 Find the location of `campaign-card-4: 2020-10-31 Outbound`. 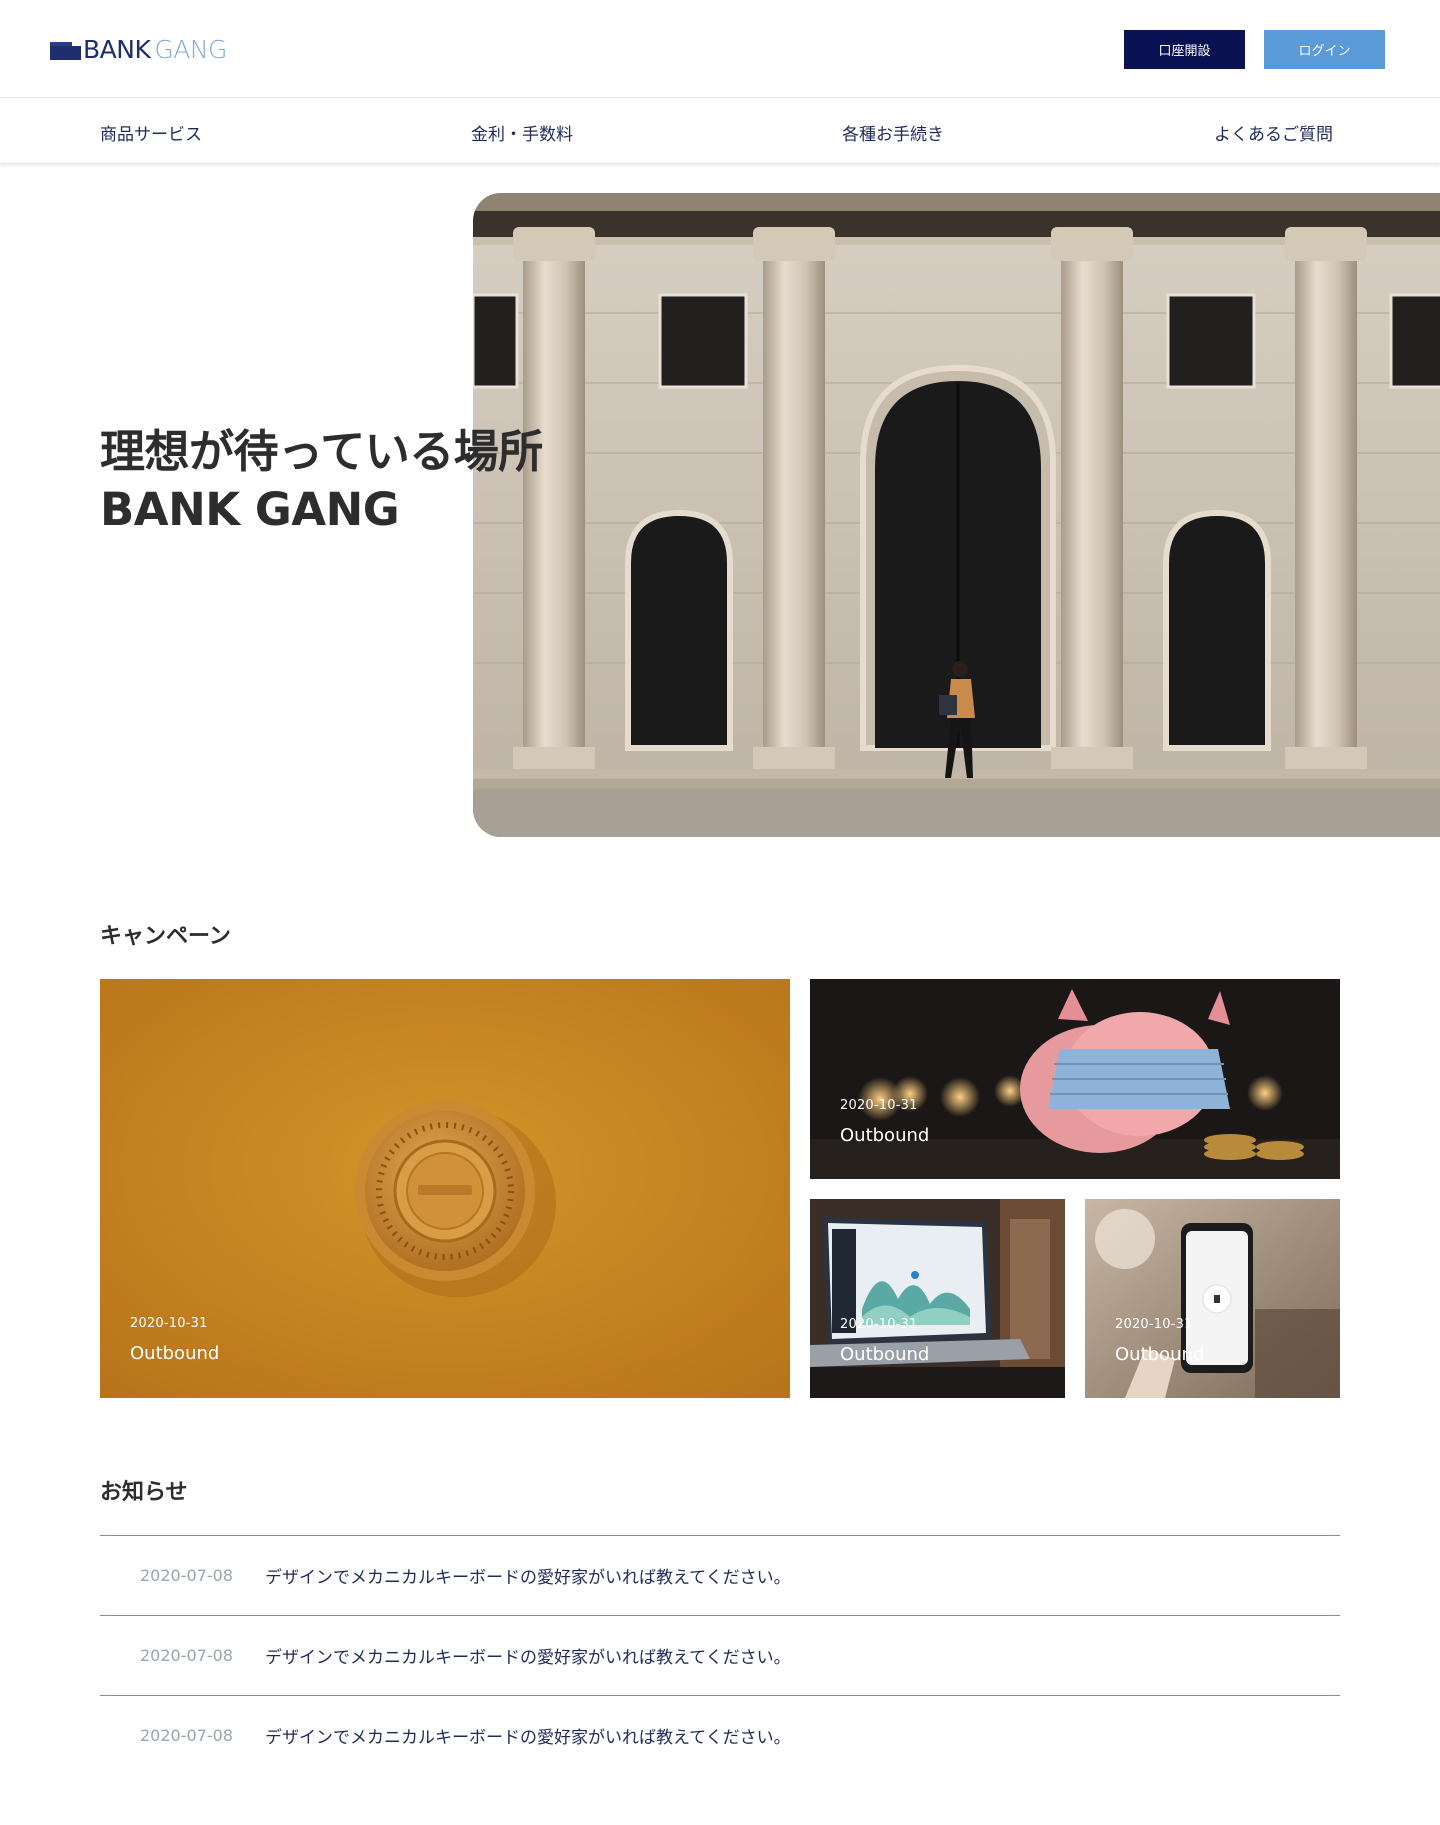

campaign-card-4: 2020-10-31 Outbound is located at coordinates (1212, 1298).